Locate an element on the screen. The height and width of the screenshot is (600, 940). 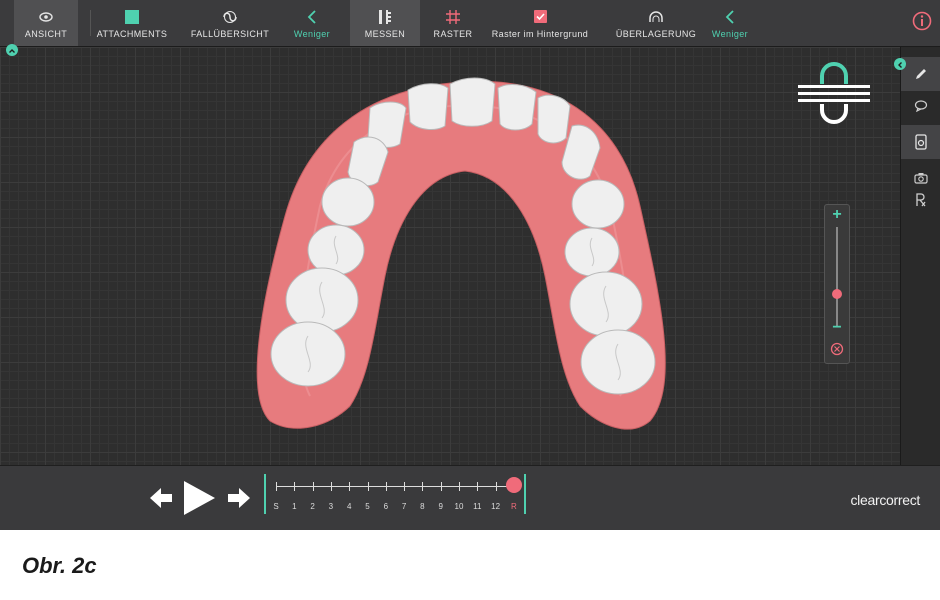
timeline-stage-label: 3 is located at coordinates (331, 506).